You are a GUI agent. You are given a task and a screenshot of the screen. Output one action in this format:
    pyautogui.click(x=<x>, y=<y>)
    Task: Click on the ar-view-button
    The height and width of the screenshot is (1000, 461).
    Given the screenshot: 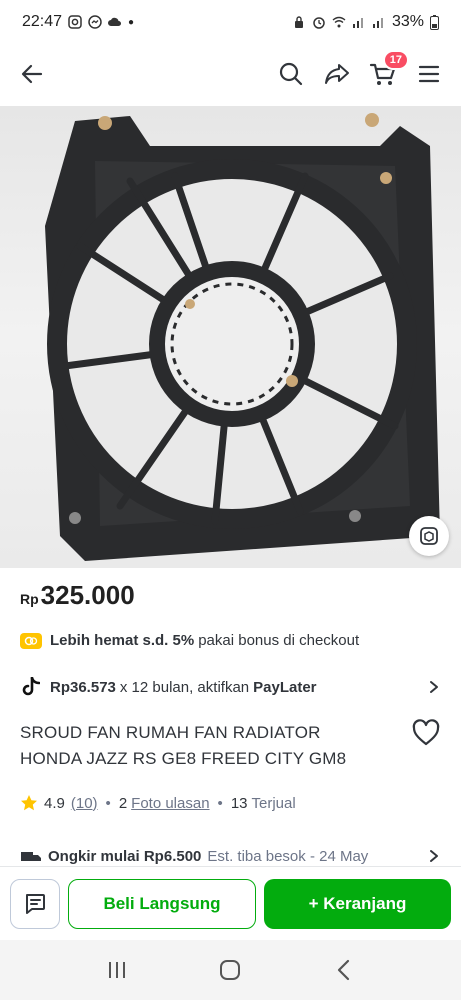 What is the action you would take?
    pyautogui.click(x=429, y=536)
    